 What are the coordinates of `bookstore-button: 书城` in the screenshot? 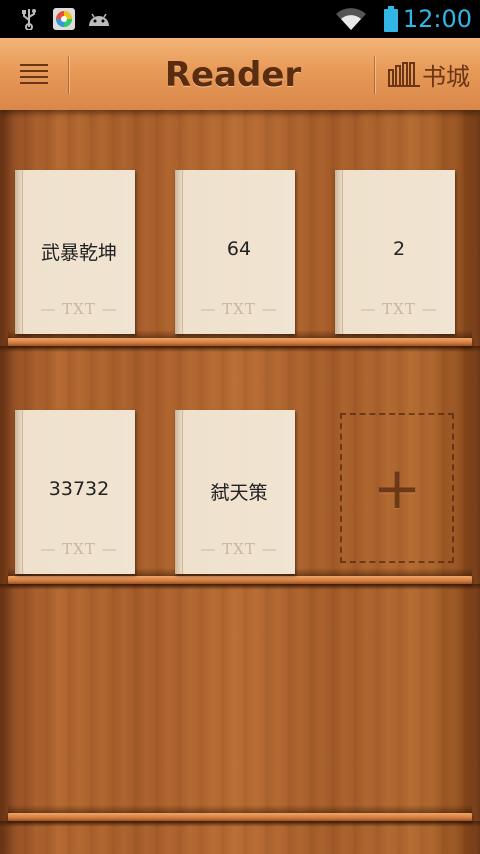 It's located at (429, 74).